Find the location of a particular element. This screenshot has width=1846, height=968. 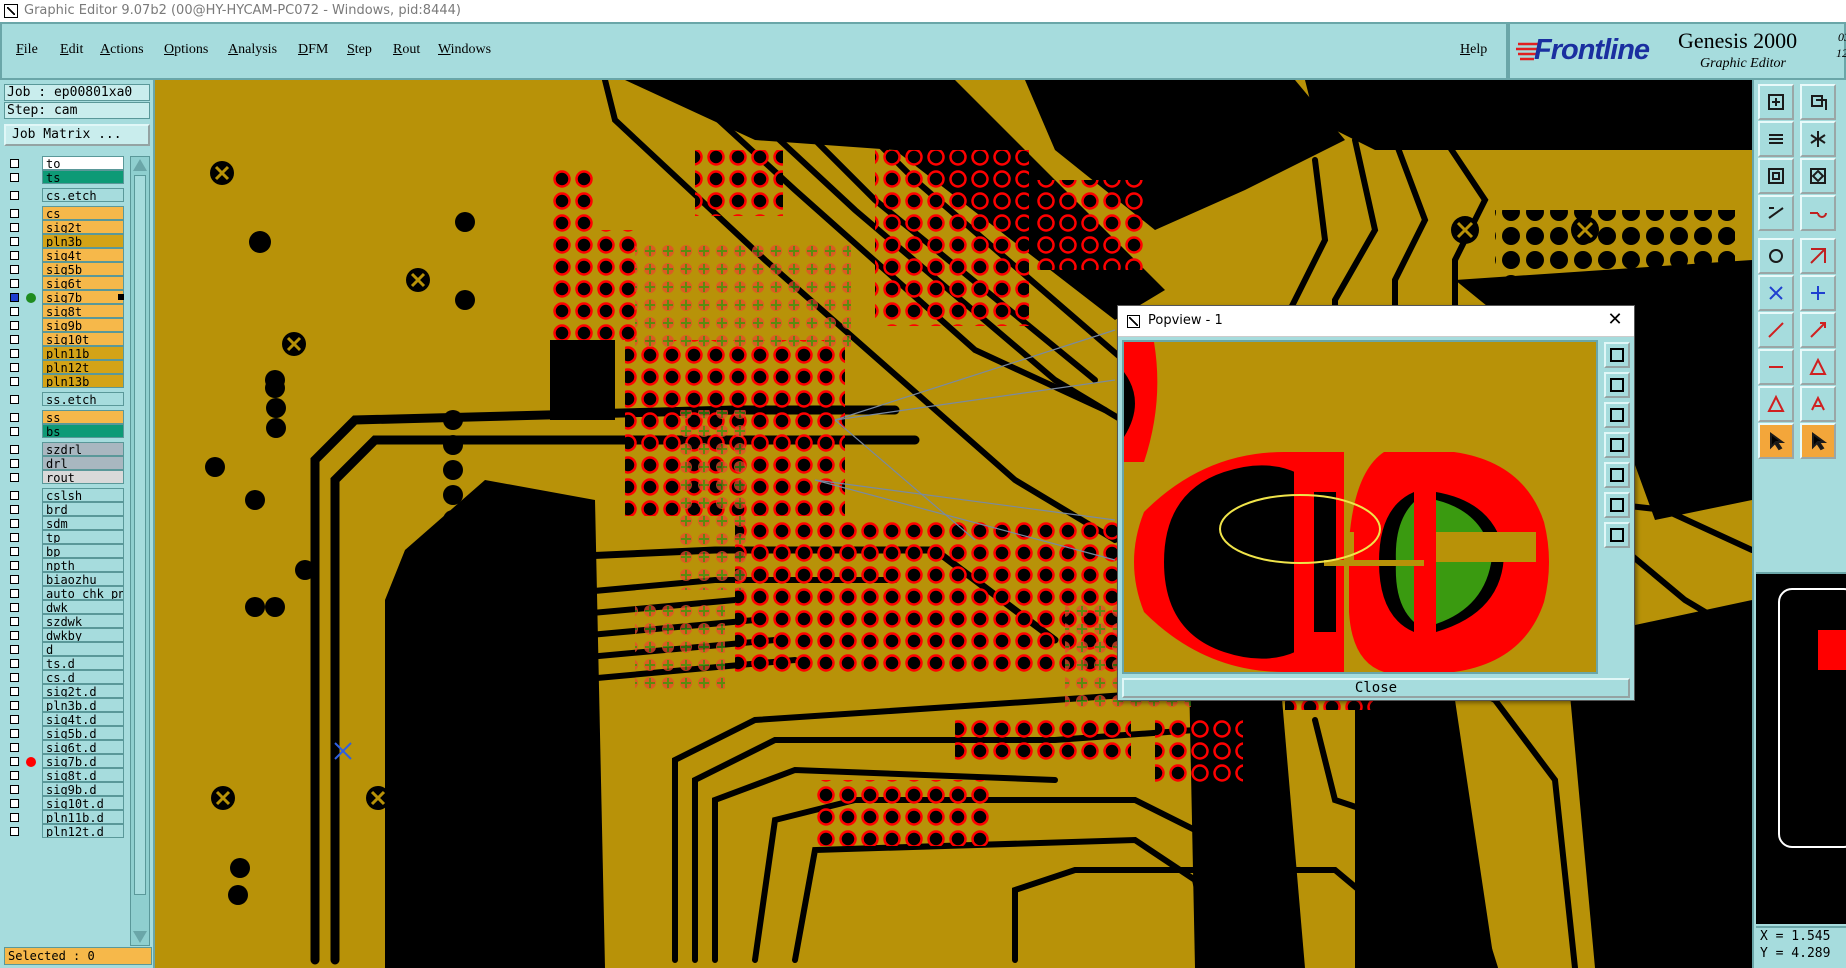

layer-row-cs: cs is located at coordinates (64, 213).